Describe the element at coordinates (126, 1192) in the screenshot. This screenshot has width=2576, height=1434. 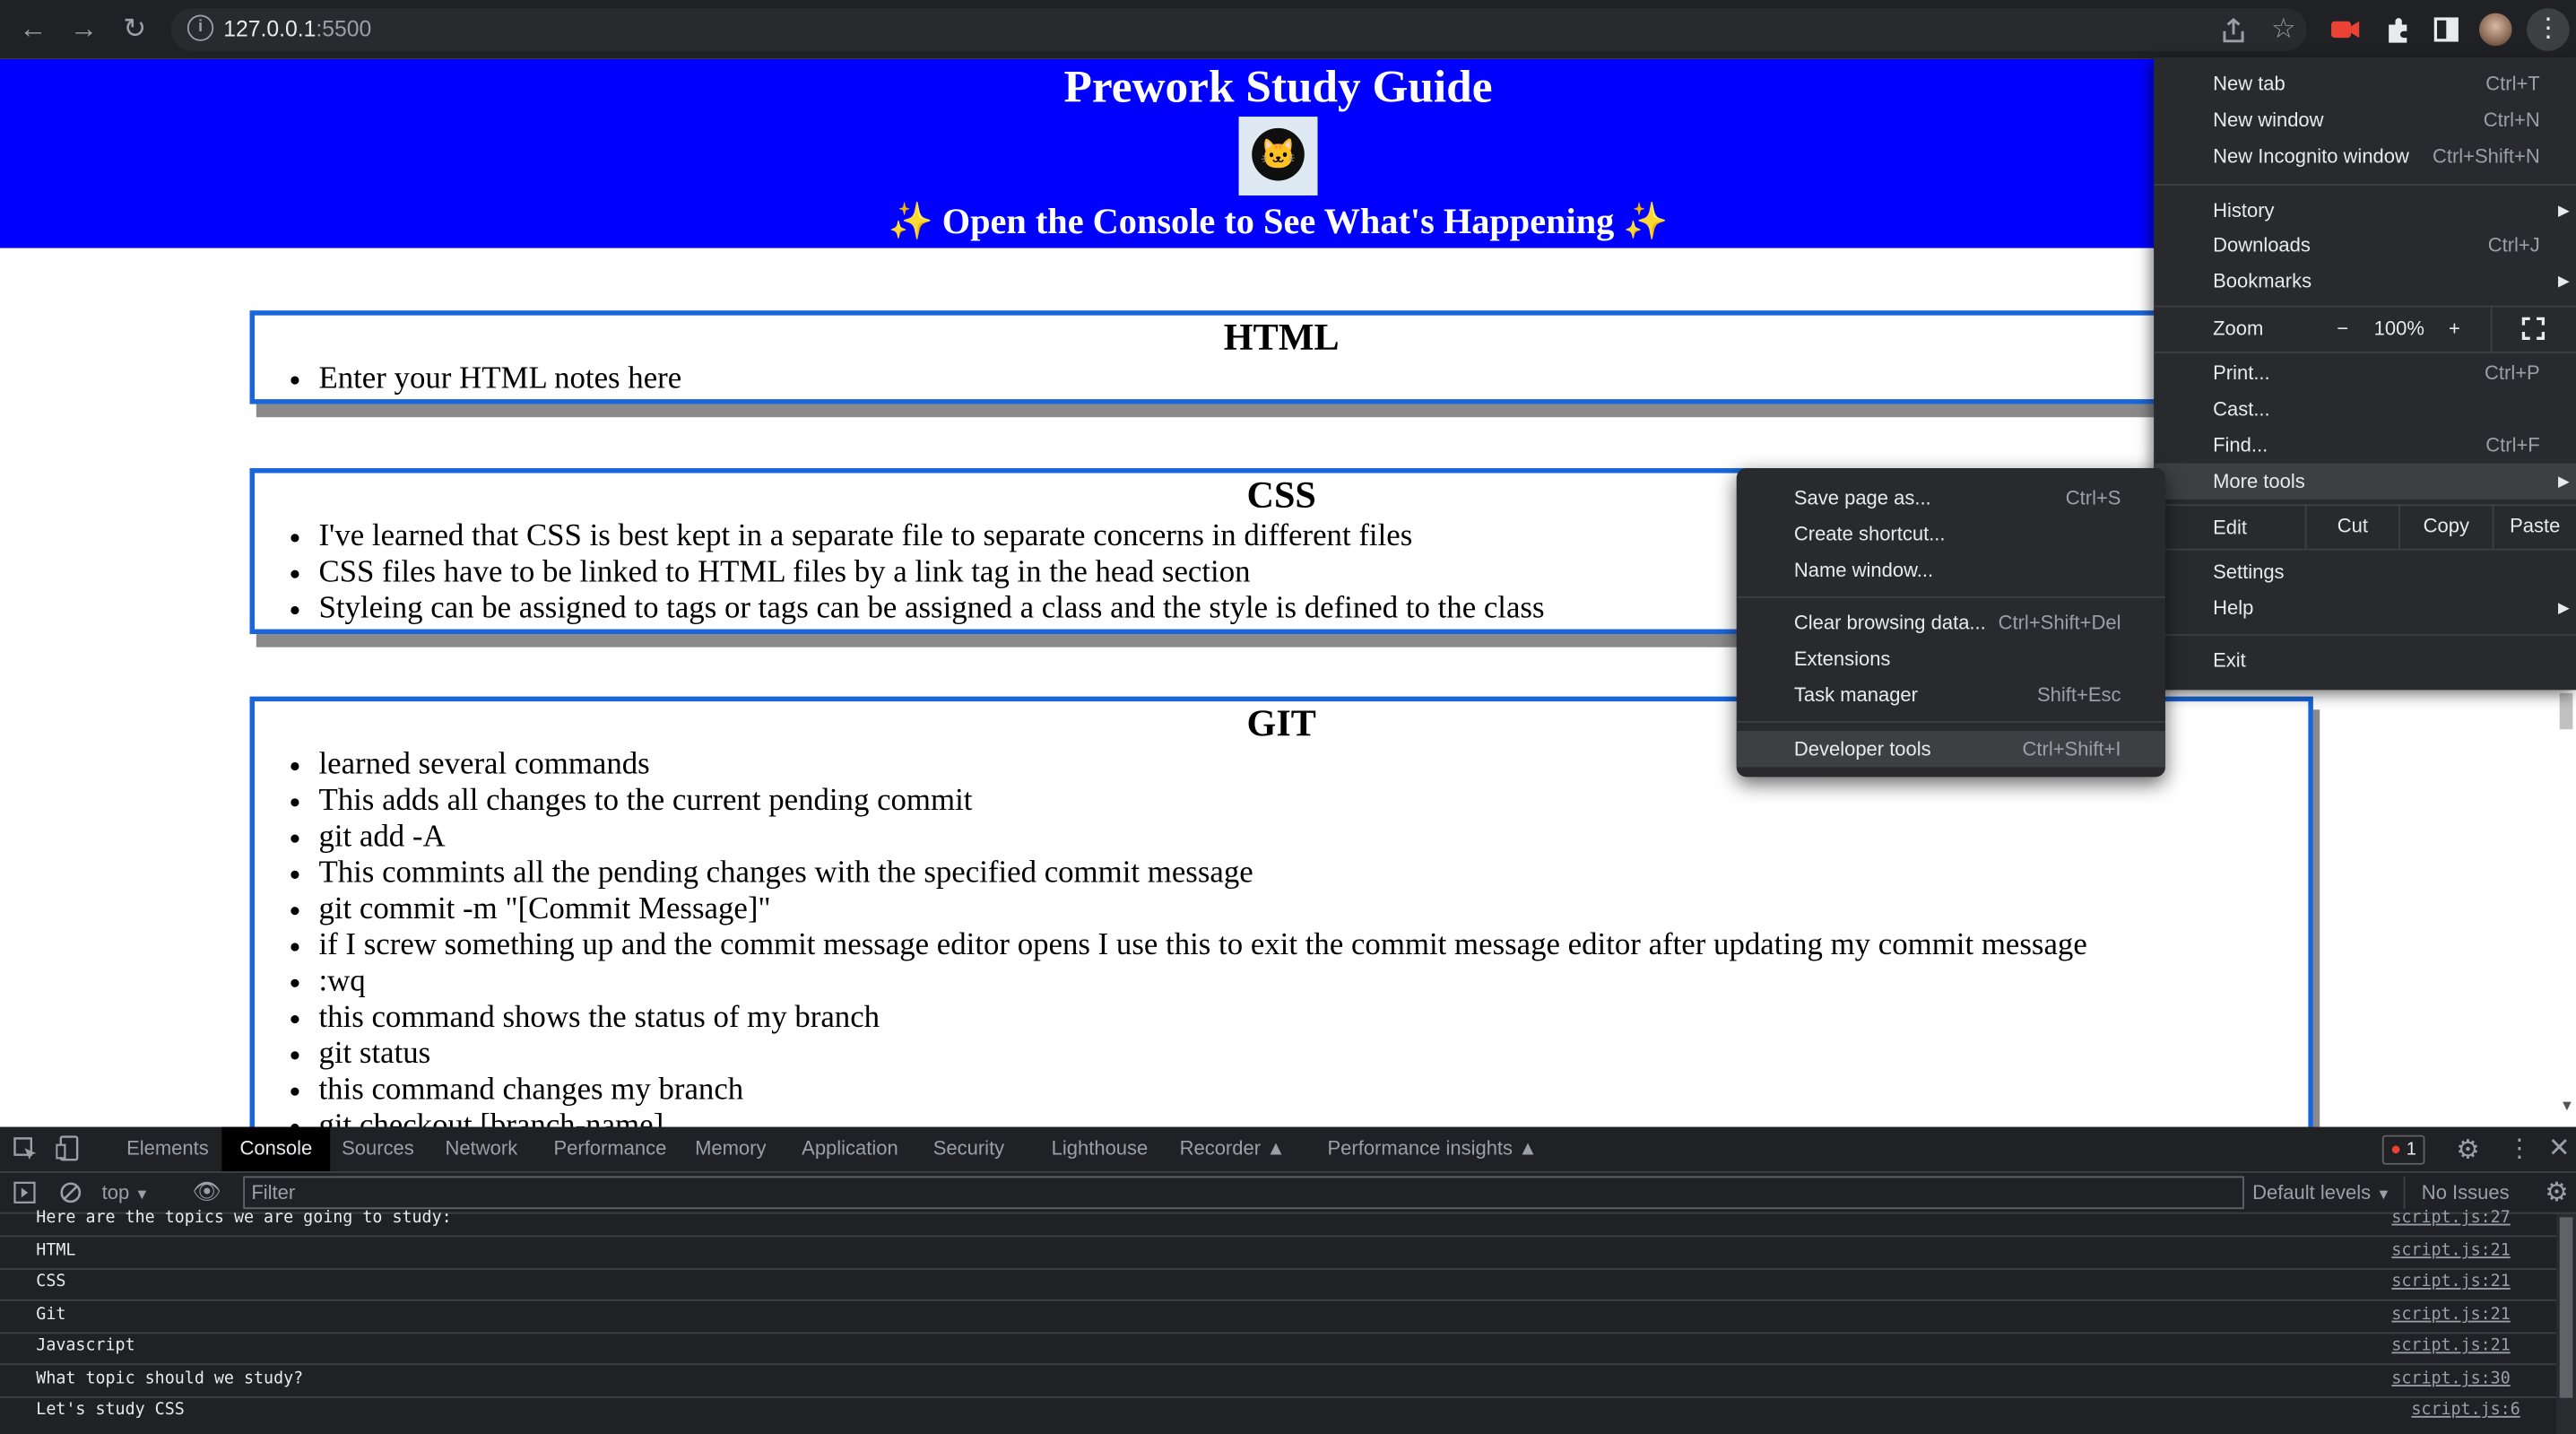
I see `context-selector: top ▼` at that location.